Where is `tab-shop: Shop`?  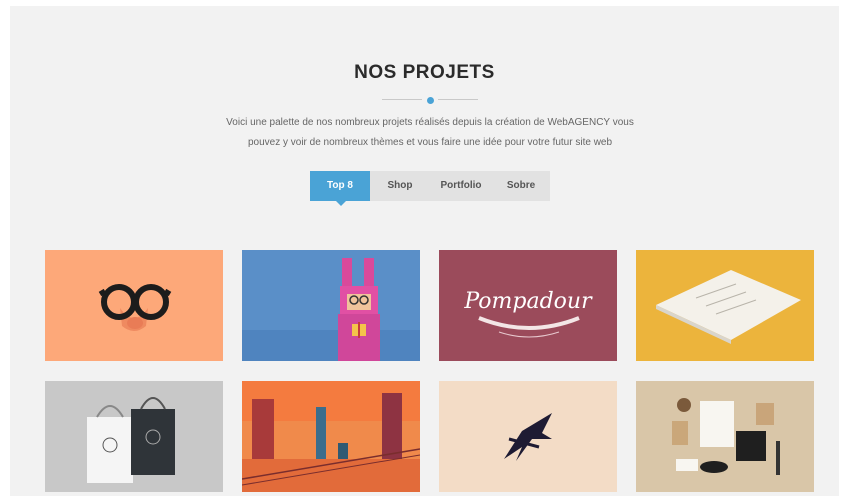
tab-shop: Shop is located at coordinates (400, 186).